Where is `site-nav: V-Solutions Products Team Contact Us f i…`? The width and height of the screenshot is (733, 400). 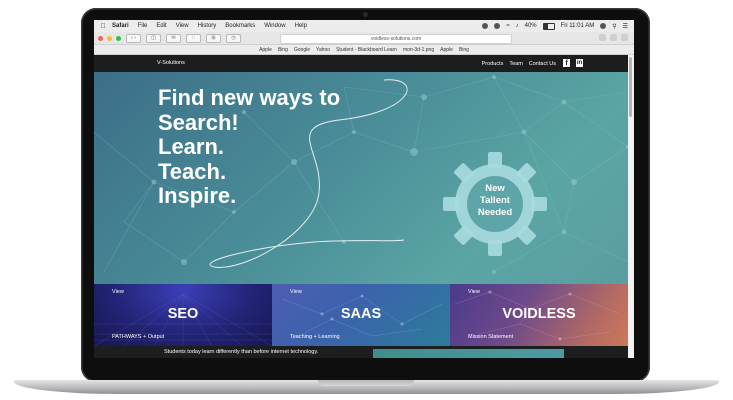 site-nav: V-Solutions Products Team Contact Us f i… is located at coordinates (361, 63).